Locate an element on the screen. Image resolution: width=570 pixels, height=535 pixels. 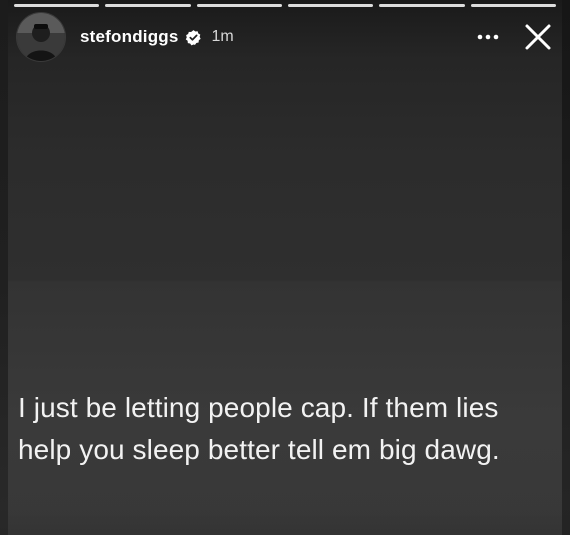
close-icon is located at coordinates (538, 37).